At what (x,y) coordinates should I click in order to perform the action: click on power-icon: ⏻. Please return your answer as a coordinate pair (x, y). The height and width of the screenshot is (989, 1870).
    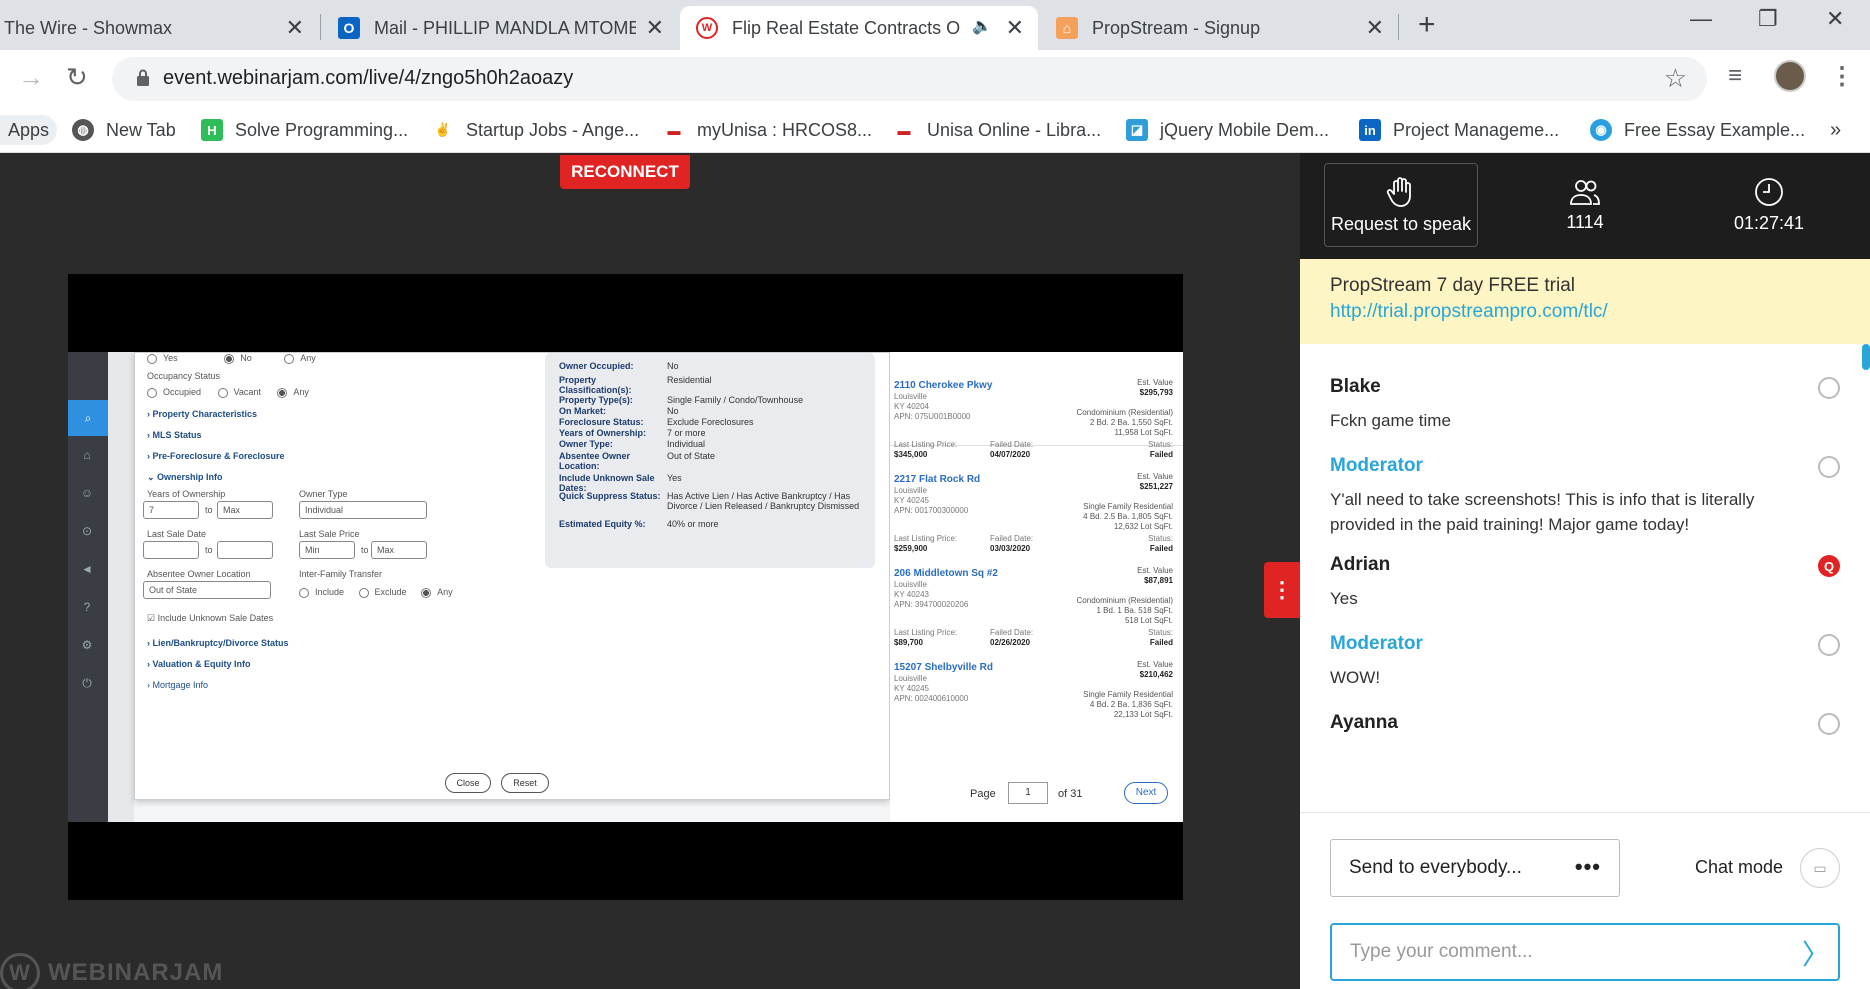
    Looking at the image, I should click on (87, 683).